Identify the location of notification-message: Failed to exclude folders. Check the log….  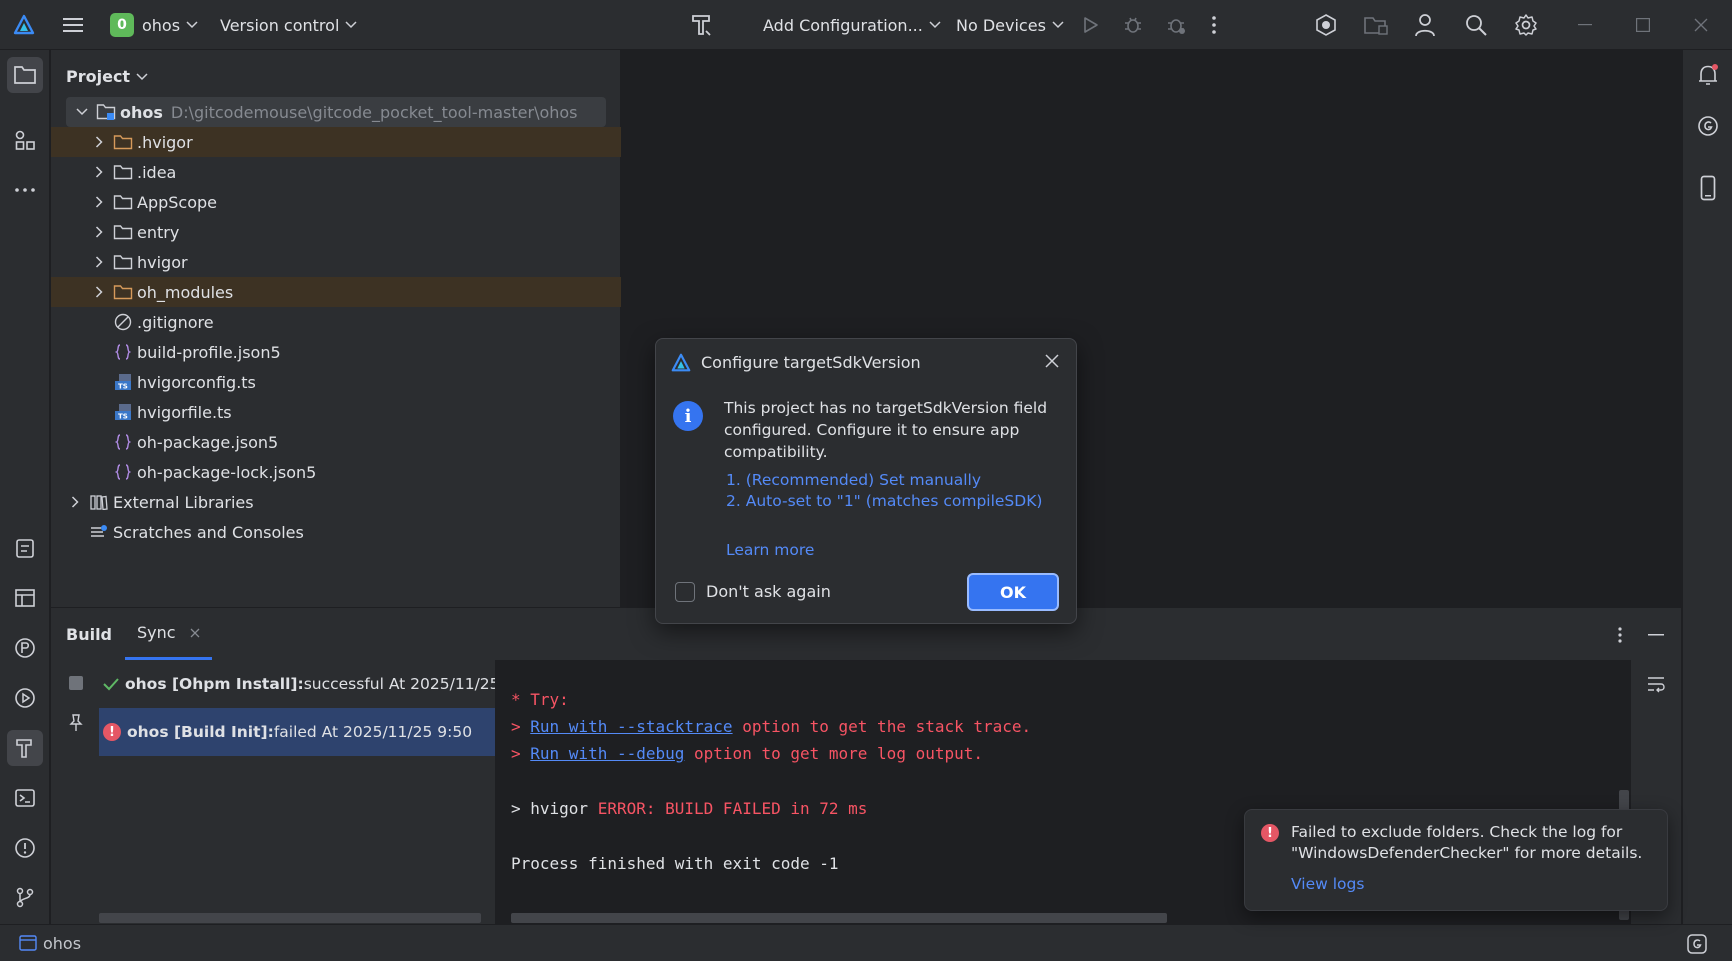
(1467, 842).